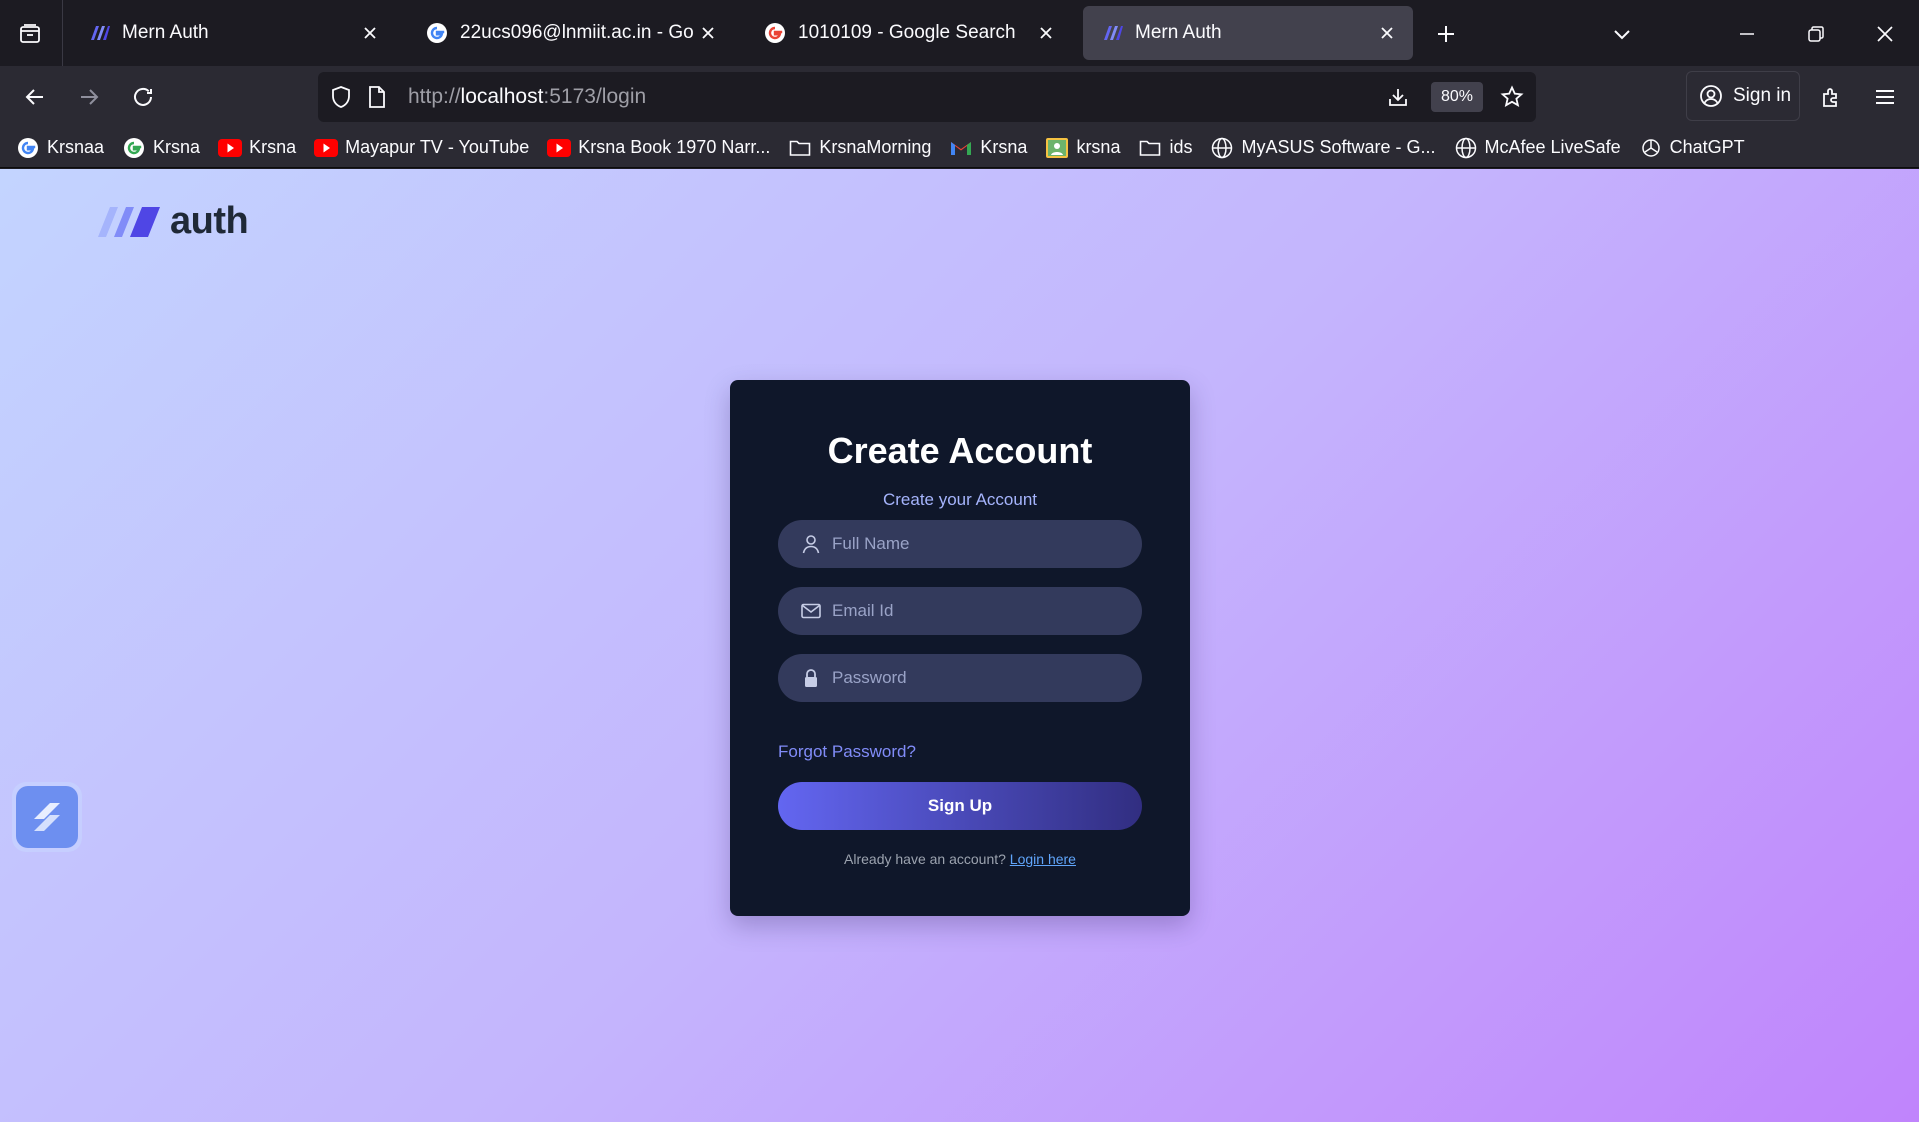  I want to click on bookmark-item: ChatGPT, so click(1692, 148).